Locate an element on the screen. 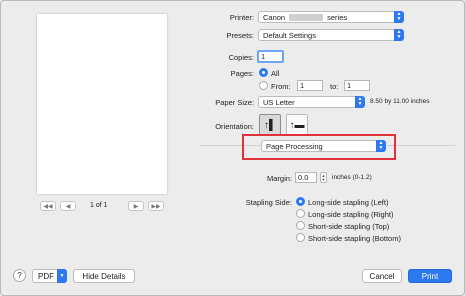 The height and width of the screenshot is (296, 465). page-indicator: 1 of 1 is located at coordinates (99, 205).